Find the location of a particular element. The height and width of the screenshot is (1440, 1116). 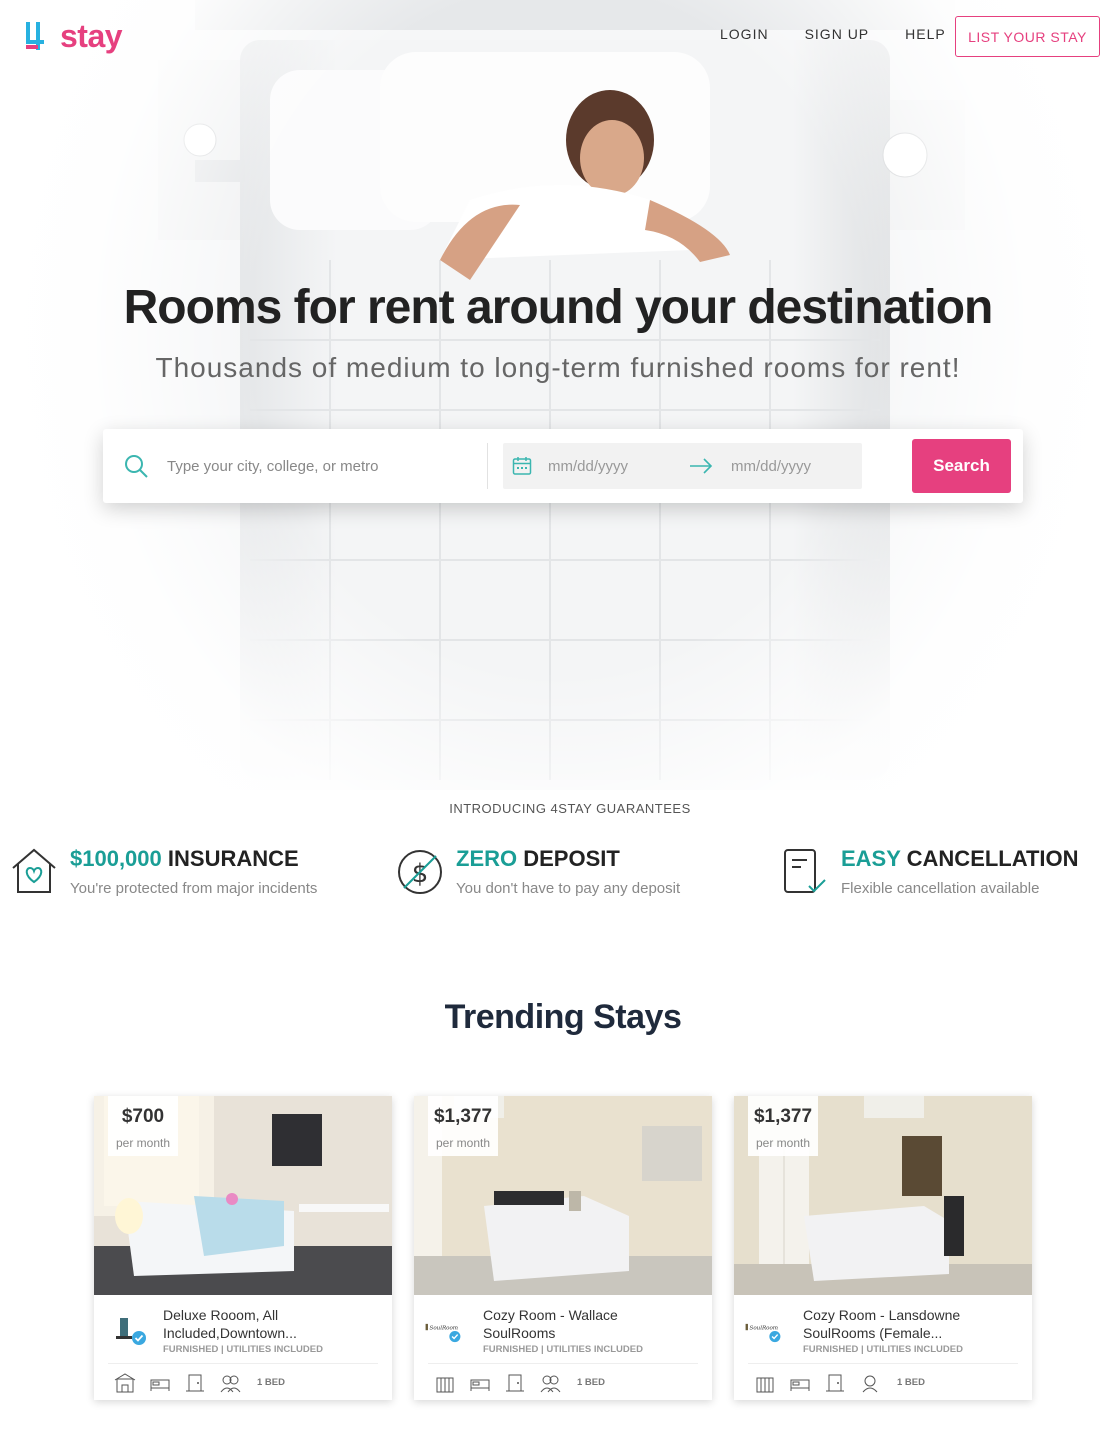

guarantees-intro: INTRODUCING 4STAY GUARANTEES is located at coordinates (570, 808).